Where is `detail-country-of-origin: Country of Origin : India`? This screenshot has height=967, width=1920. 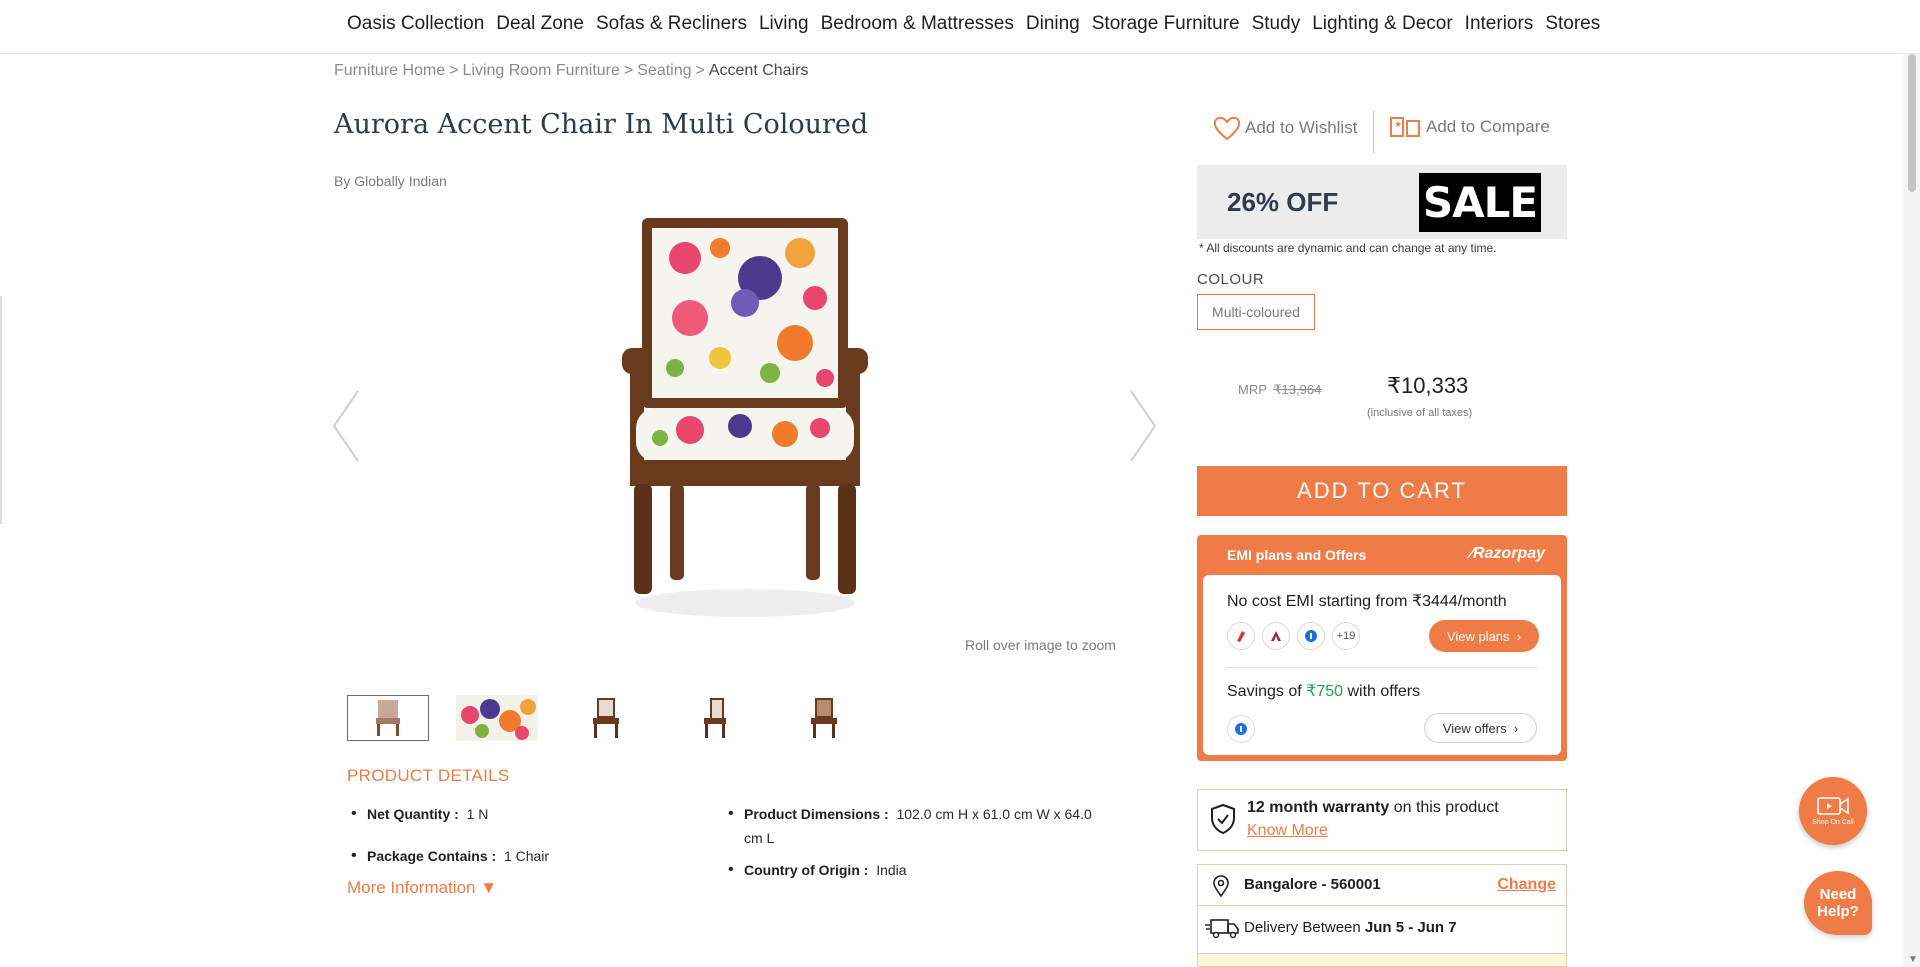 detail-country-of-origin: Country of Origin : India is located at coordinates (911, 870).